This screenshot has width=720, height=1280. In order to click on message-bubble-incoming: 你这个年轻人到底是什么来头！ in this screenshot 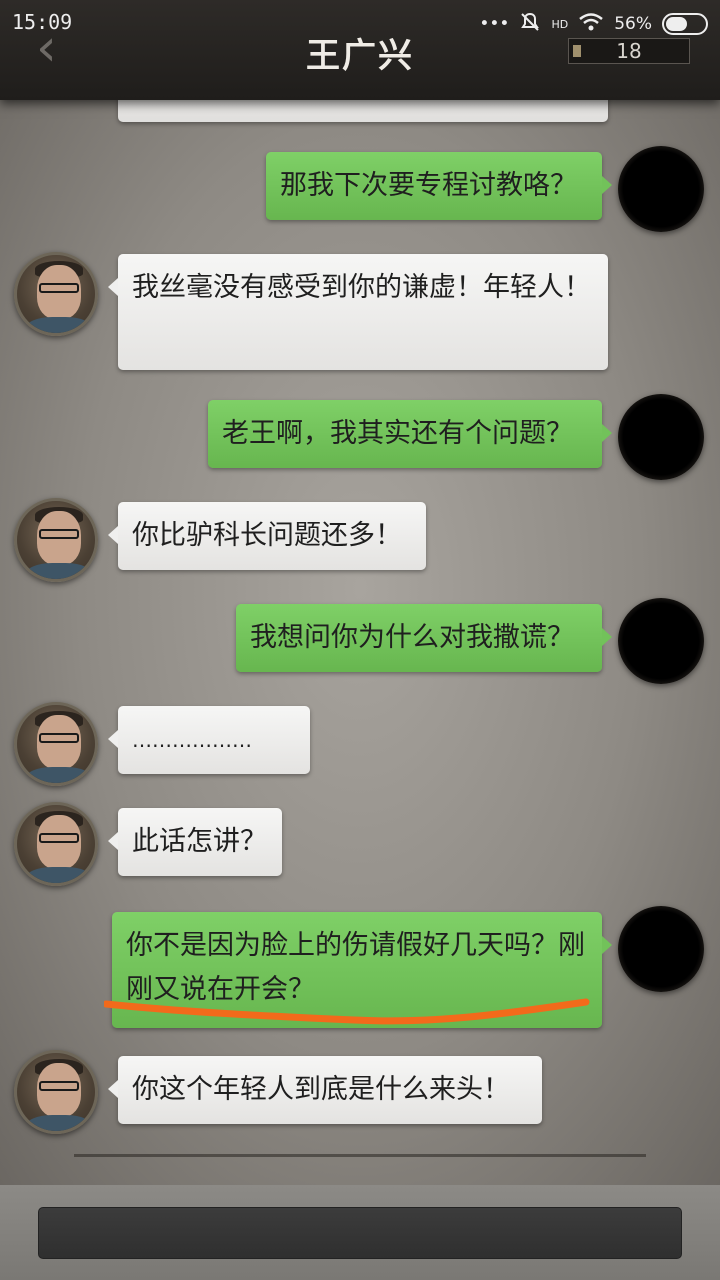, I will do `click(325, 1090)`.